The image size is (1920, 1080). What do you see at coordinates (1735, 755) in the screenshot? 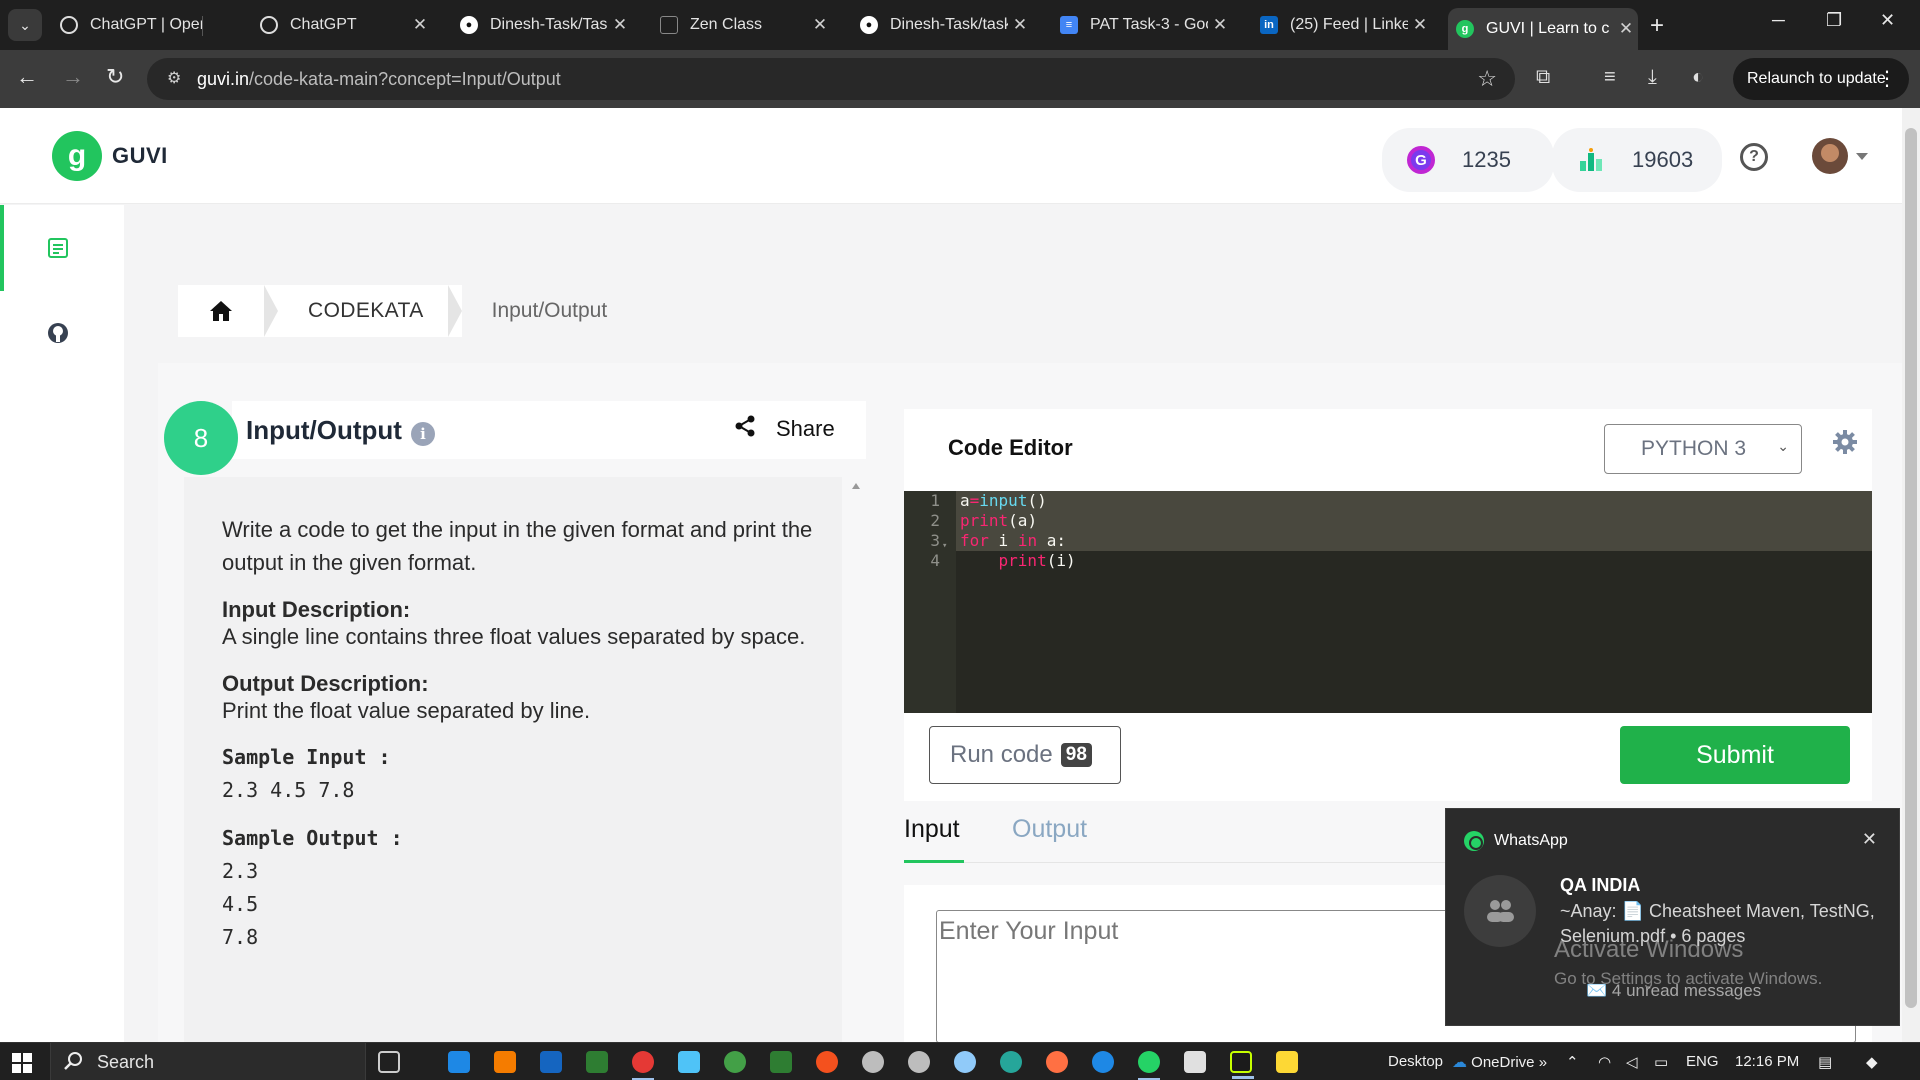
I see `submit-button: Submit` at bounding box center [1735, 755].